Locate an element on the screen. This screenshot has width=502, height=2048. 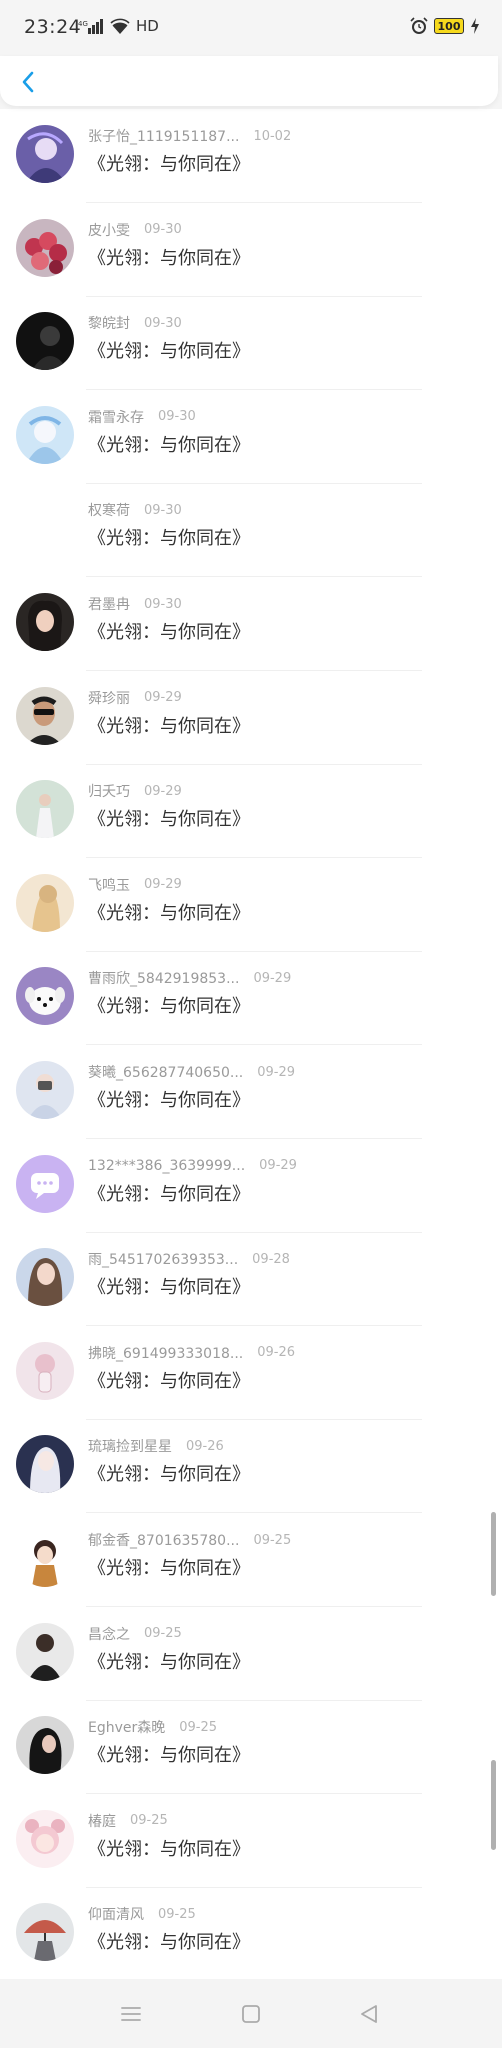
name-line: 郁金香_8701635780... 09-25 is located at coordinates (189, 1540).